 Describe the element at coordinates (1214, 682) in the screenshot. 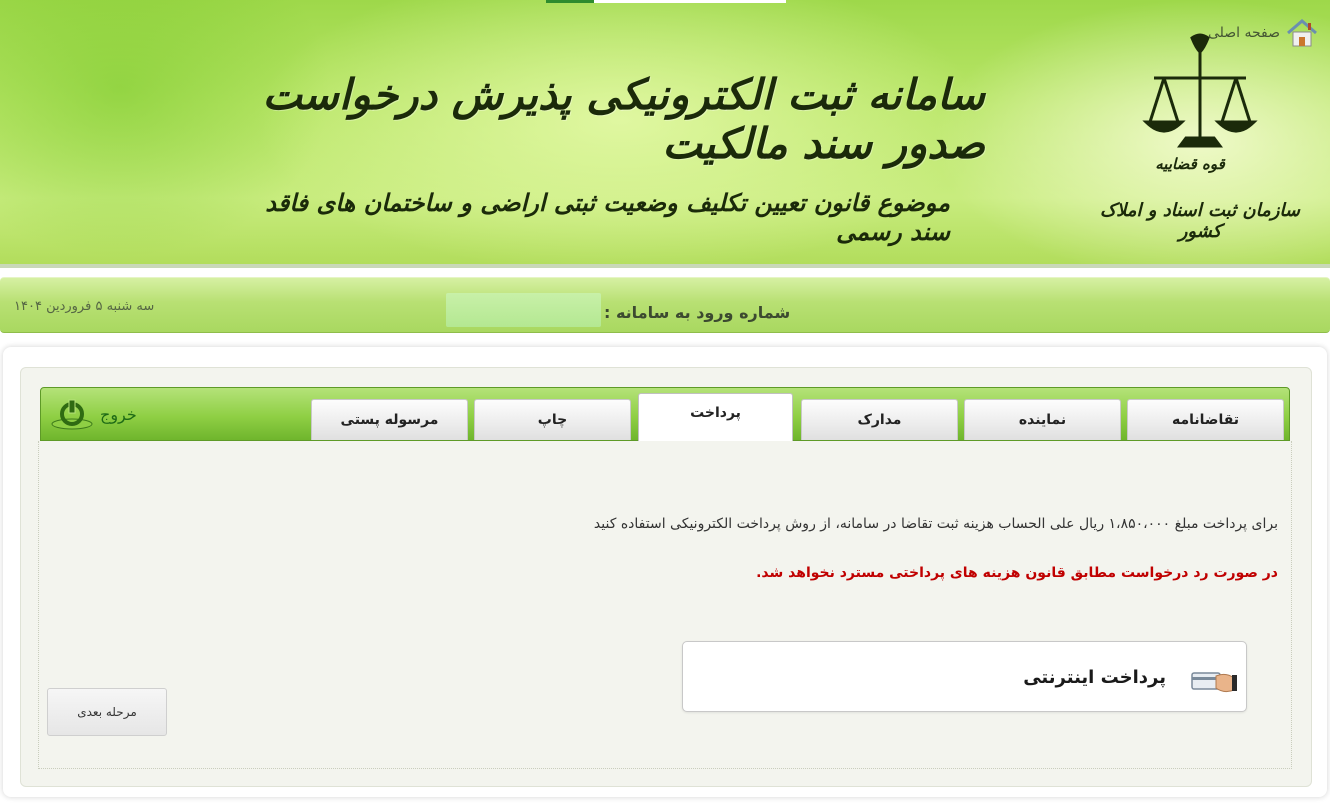

I see `card-payment-icon` at that location.